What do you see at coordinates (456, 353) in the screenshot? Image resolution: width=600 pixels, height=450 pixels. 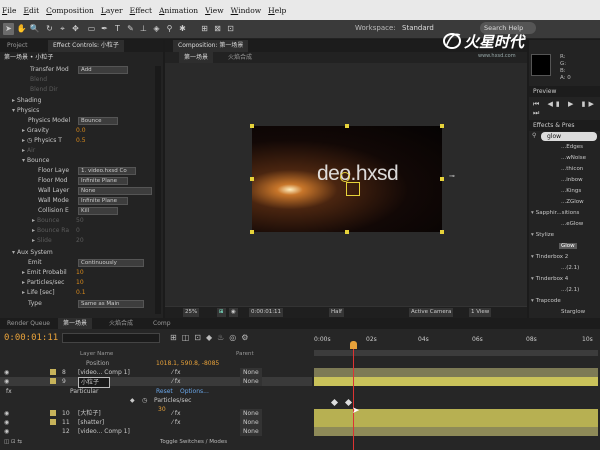 I see `work-area-bar` at bounding box center [456, 353].